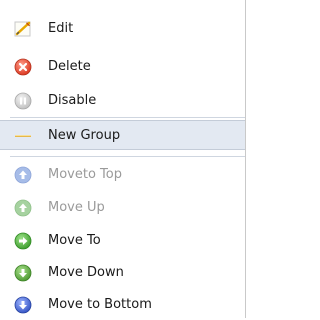 The image size is (320, 320). I want to click on menu-item-move-to-top: Moveto Top, so click(122, 175).